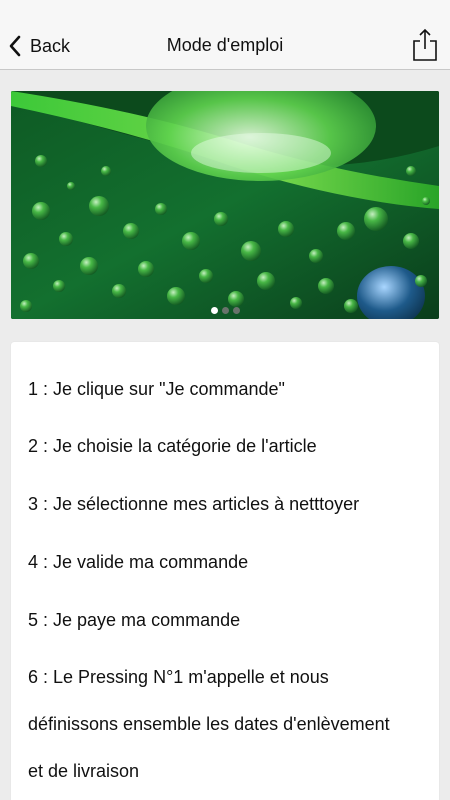 This screenshot has height=800, width=450. What do you see at coordinates (84, 771) in the screenshot?
I see `step-6-line-3: et de livraison` at bounding box center [84, 771].